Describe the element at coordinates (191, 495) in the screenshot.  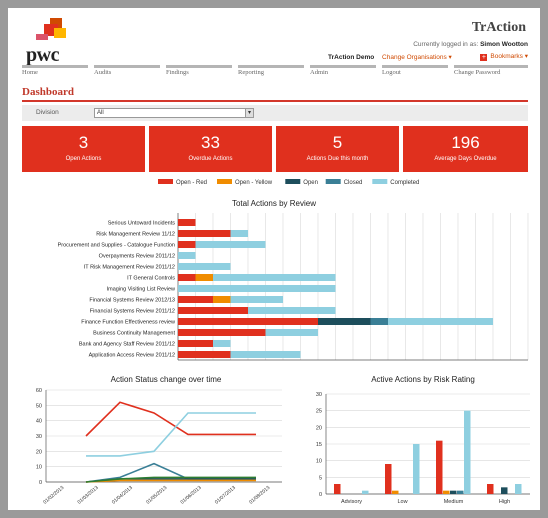
I see `x-tick-label: 01/06/2013` at that location.